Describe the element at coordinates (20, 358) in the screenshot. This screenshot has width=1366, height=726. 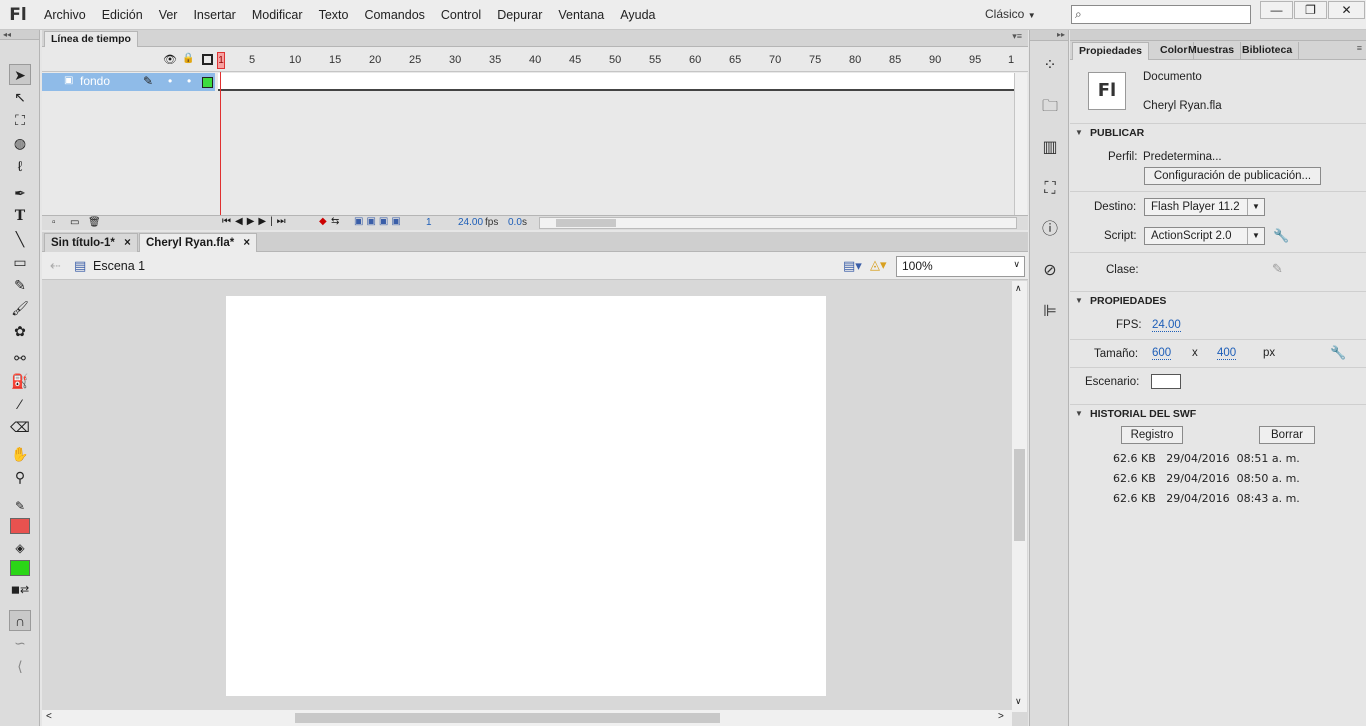
I see `bone-tool-icon: ⚯` at that location.